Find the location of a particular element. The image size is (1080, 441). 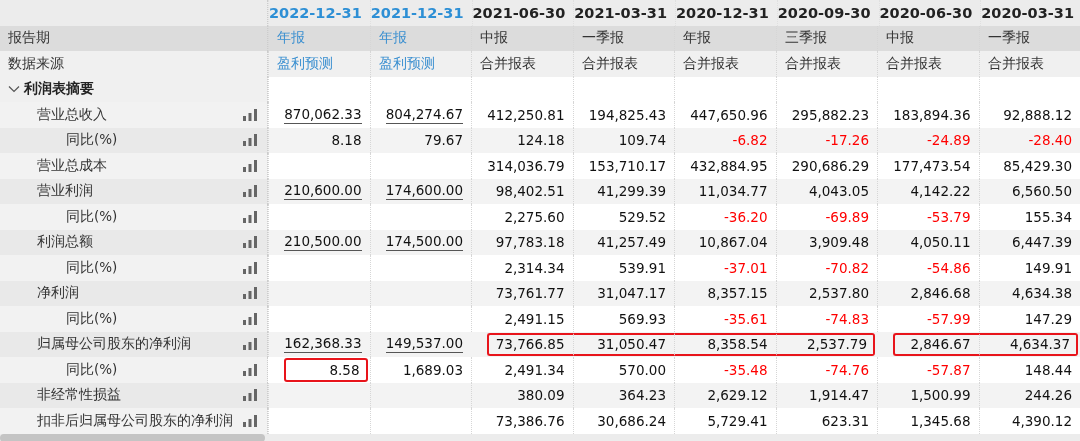

table-cell: -74.76 is located at coordinates (847, 369).